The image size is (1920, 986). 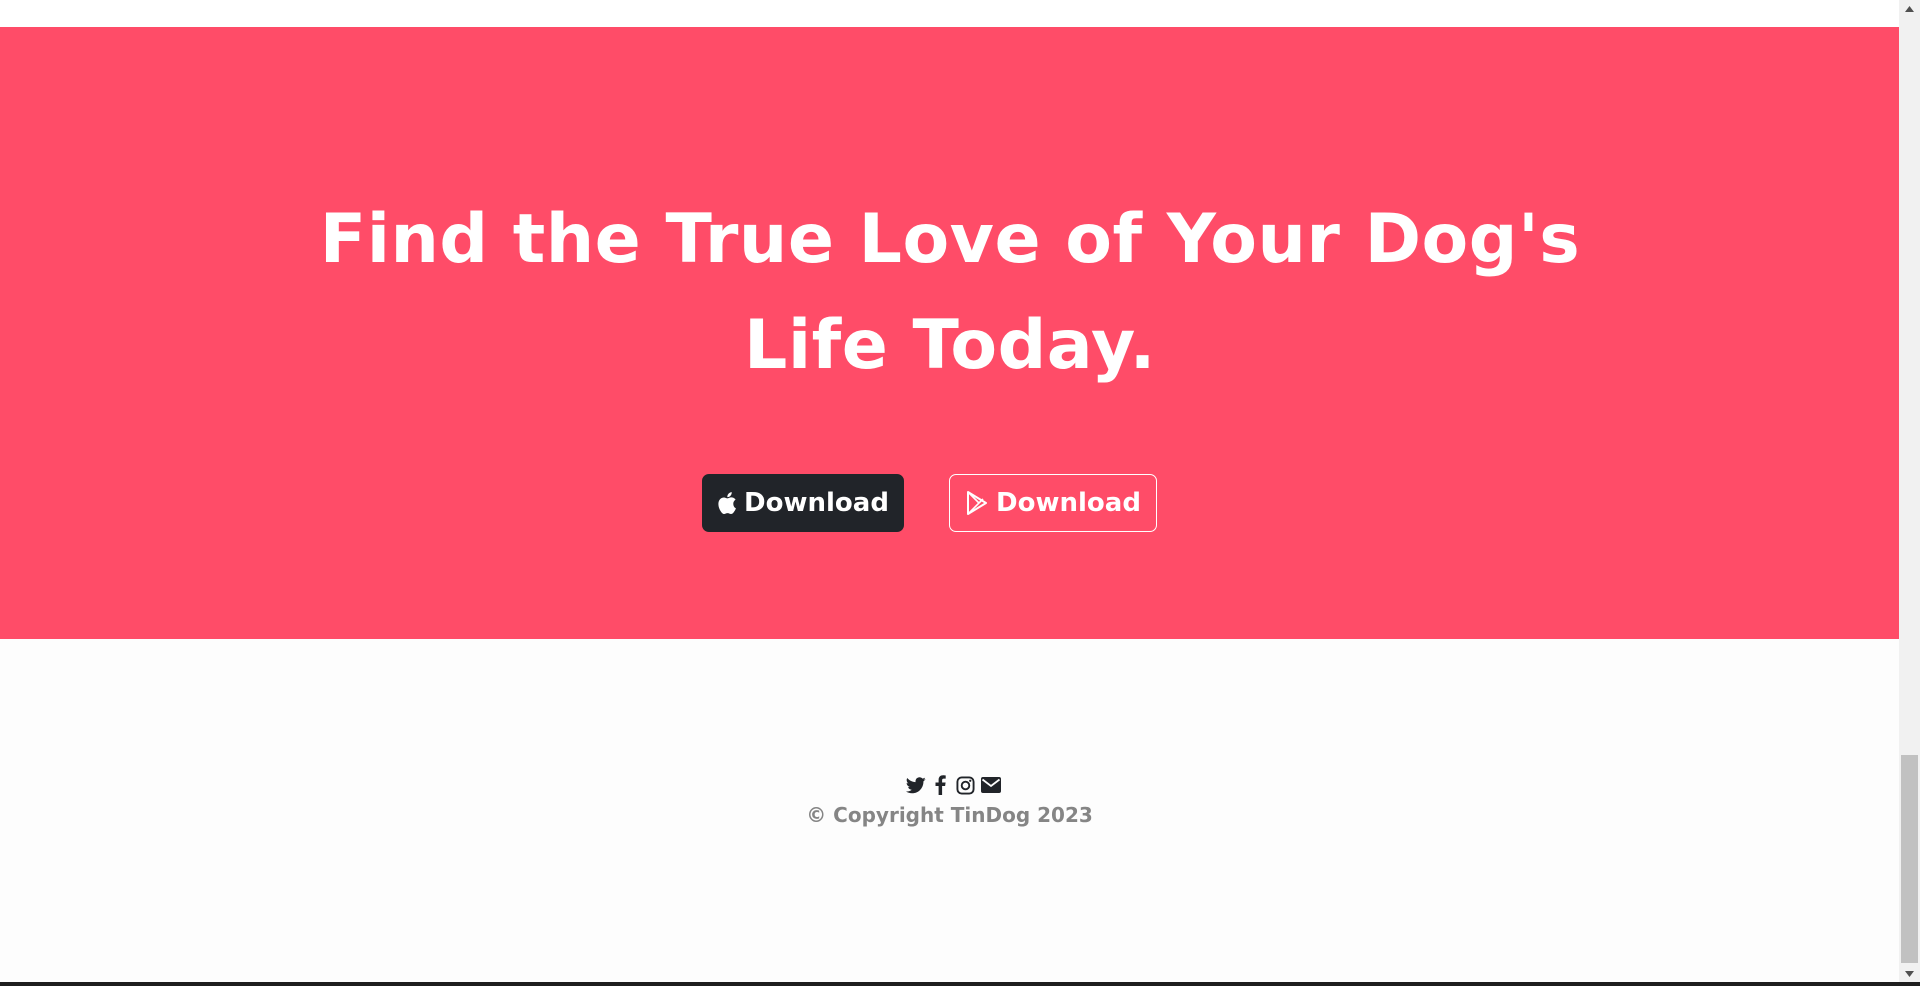 What do you see at coordinates (965, 785) in the screenshot?
I see `instagram-icon` at bounding box center [965, 785].